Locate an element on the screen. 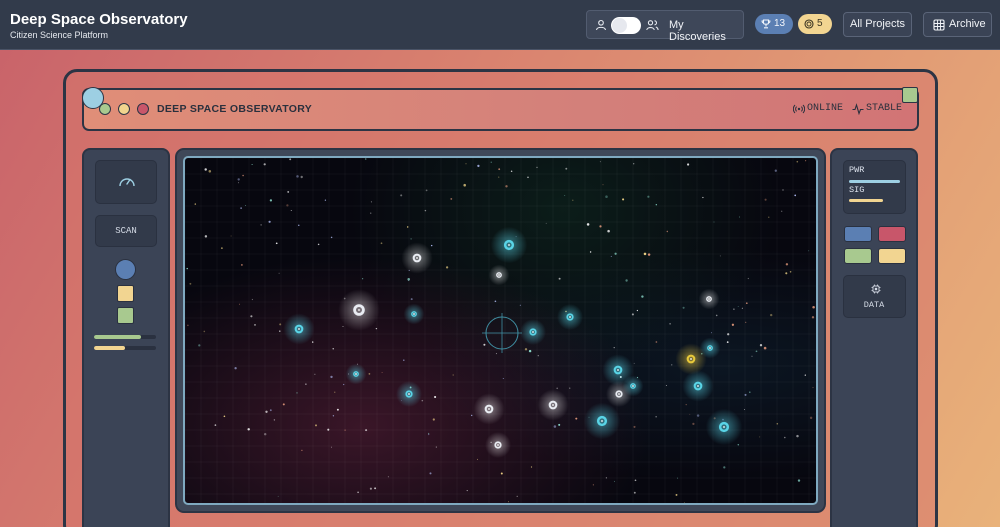 Image resolution: width=1000 pixels, height=527 pixels. green-square-button is located at coordinates (125, 315).